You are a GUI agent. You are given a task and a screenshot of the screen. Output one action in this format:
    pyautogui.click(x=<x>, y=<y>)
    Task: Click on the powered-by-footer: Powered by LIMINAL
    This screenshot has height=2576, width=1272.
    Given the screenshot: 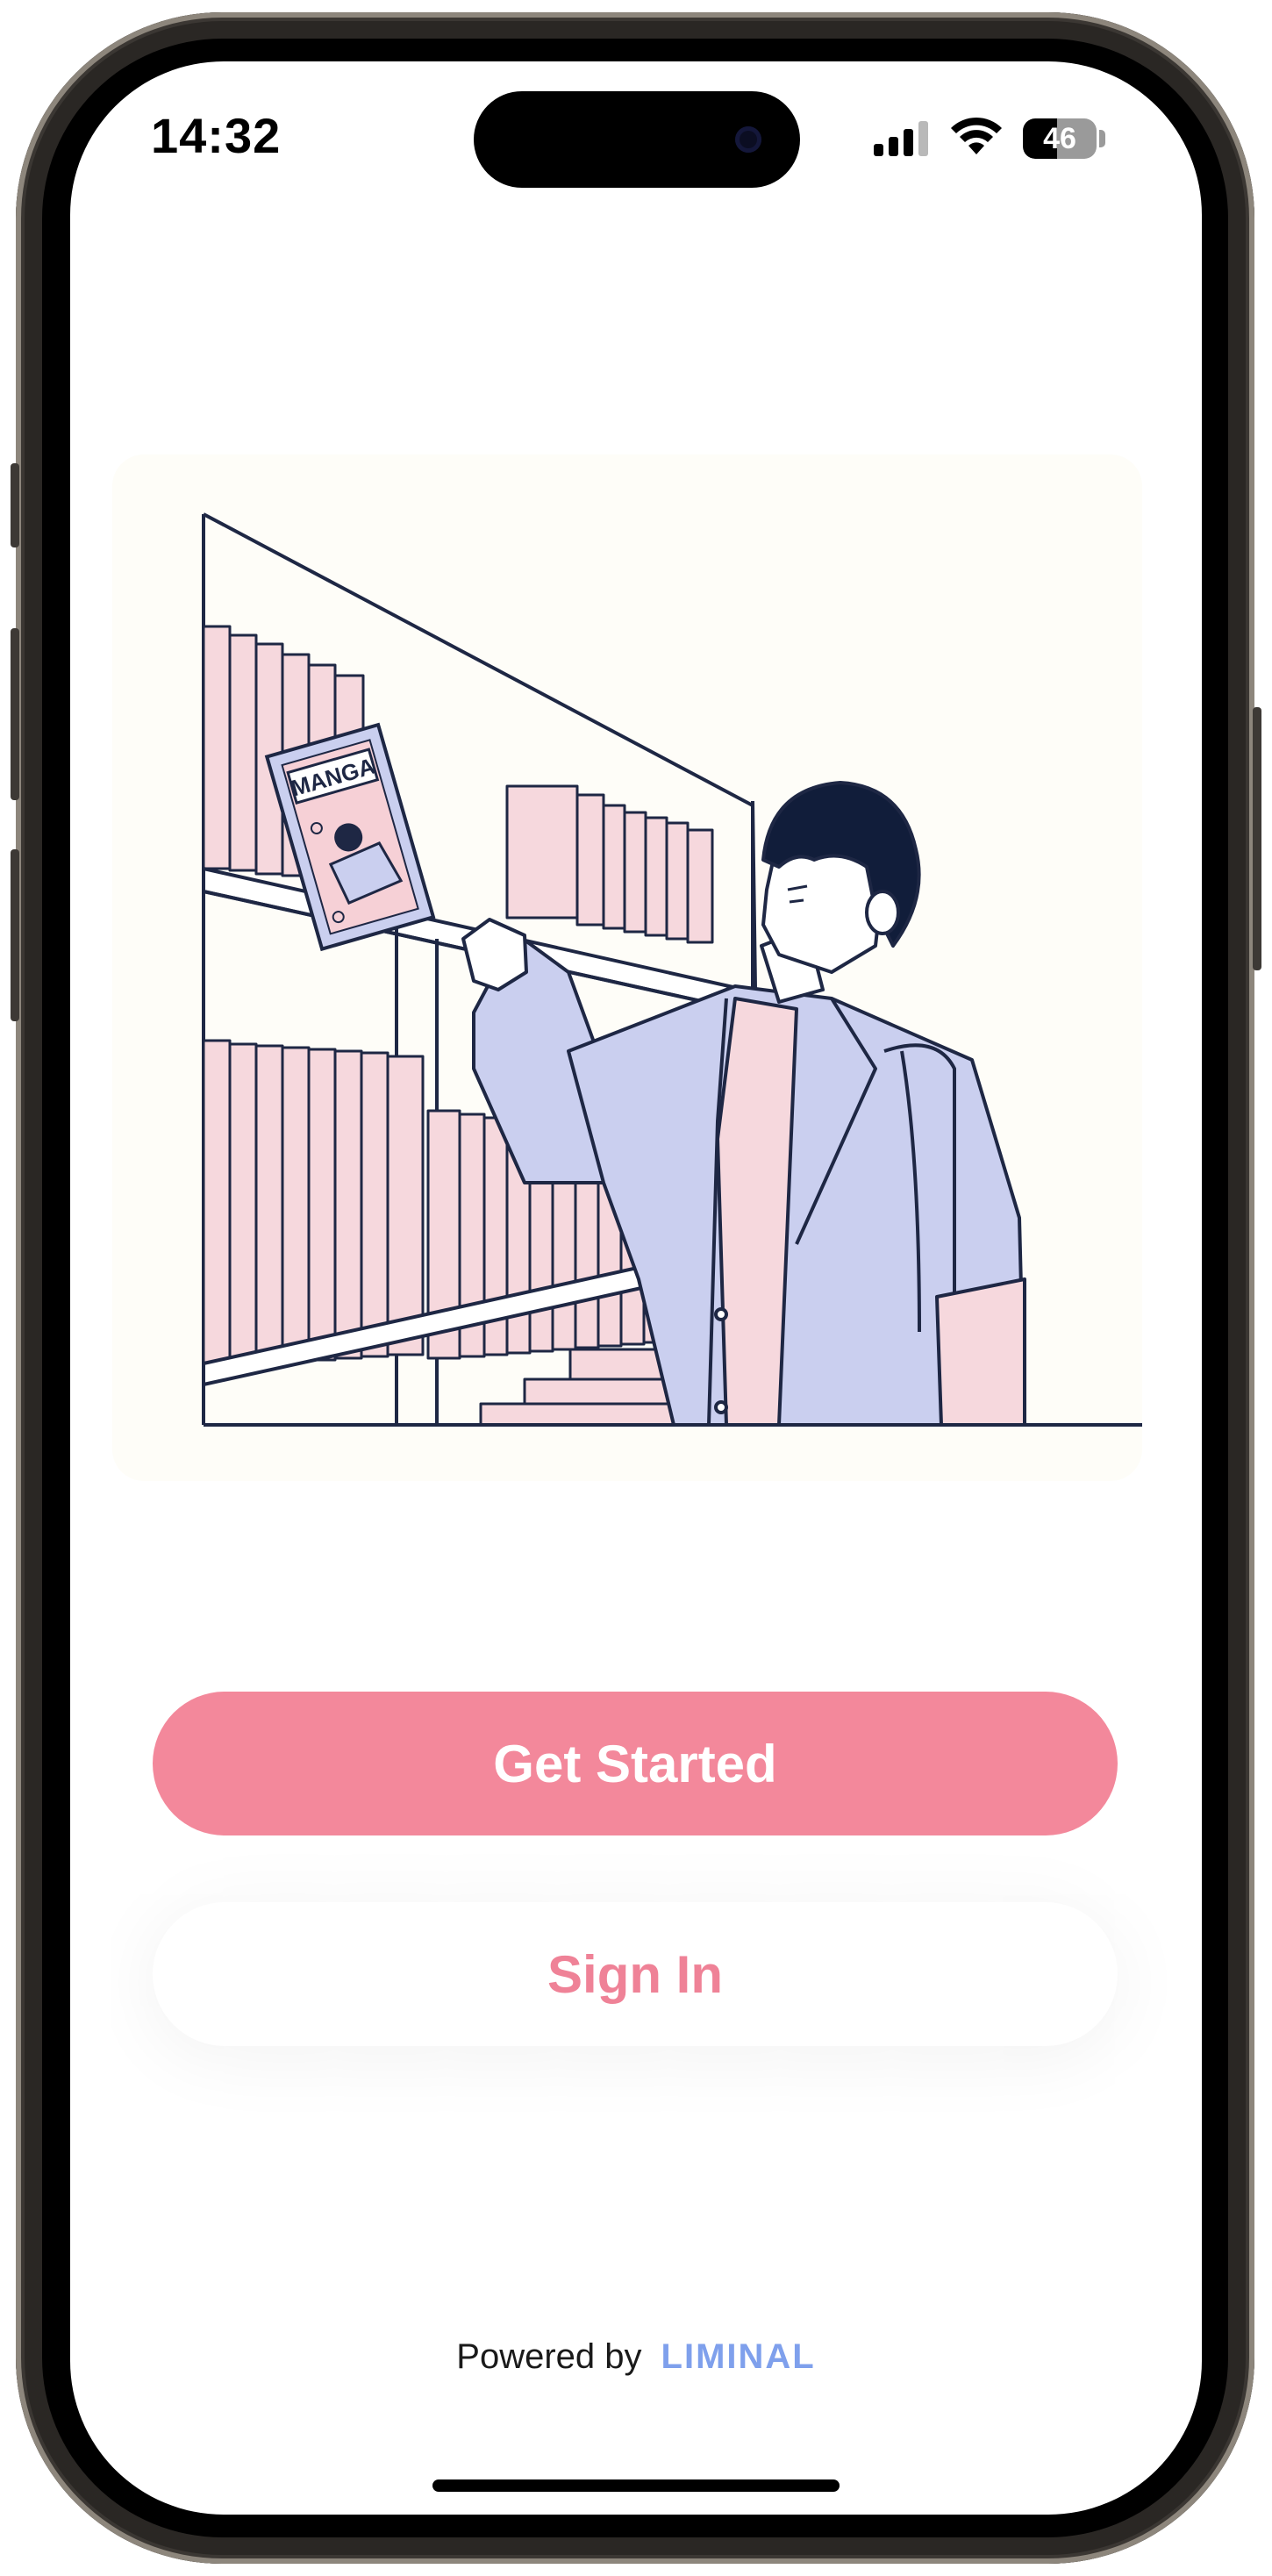 What is the action you would take?
    pyautogui.click(x=636, y=2357)
    